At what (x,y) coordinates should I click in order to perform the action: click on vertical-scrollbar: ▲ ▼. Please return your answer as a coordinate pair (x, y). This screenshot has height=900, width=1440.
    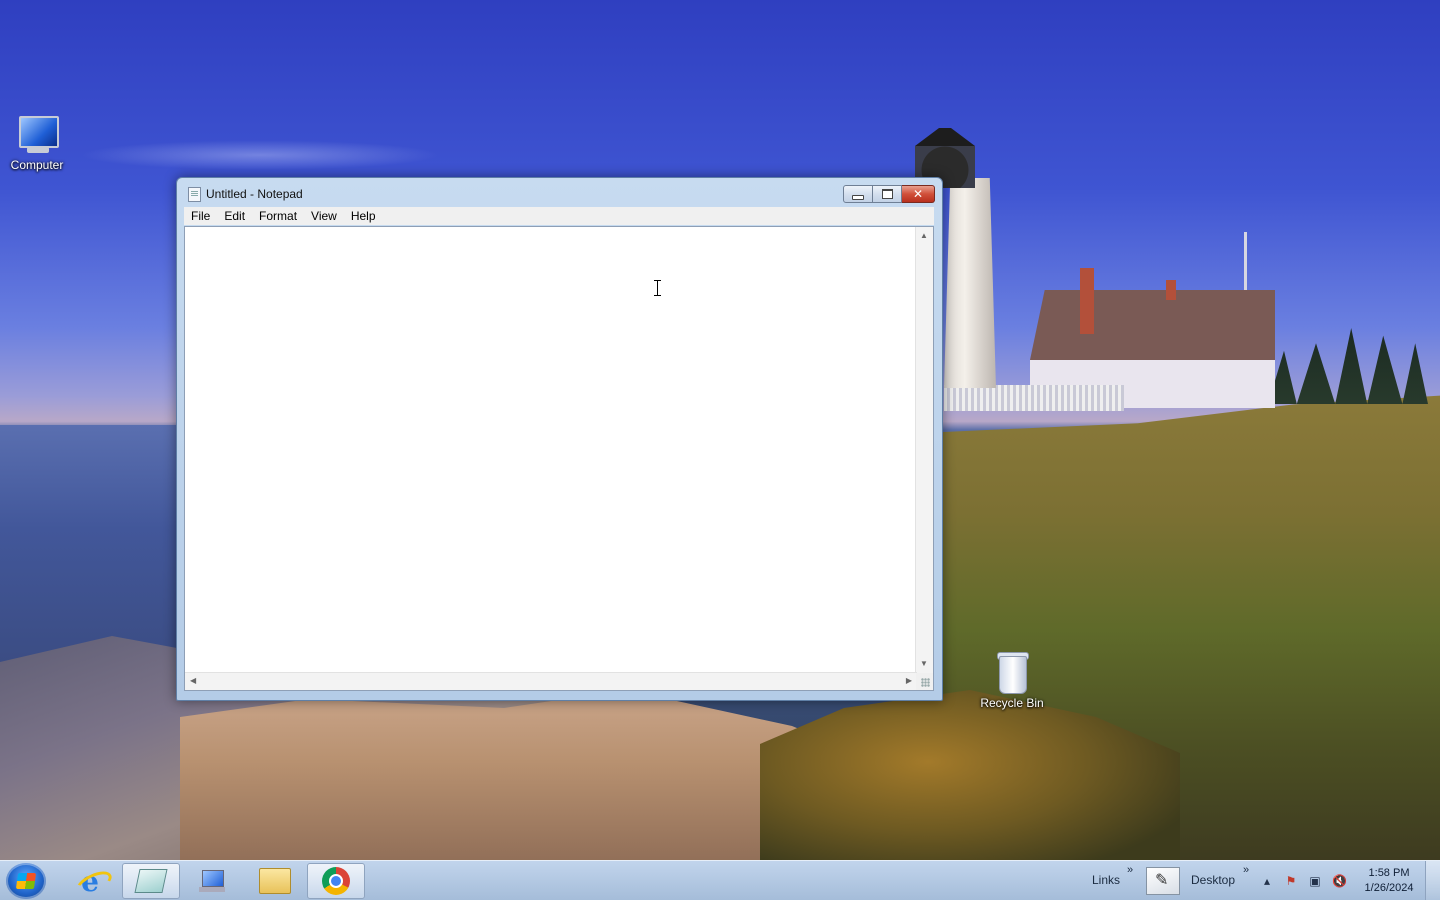
    Looking at the image, I should click on (924, 450).